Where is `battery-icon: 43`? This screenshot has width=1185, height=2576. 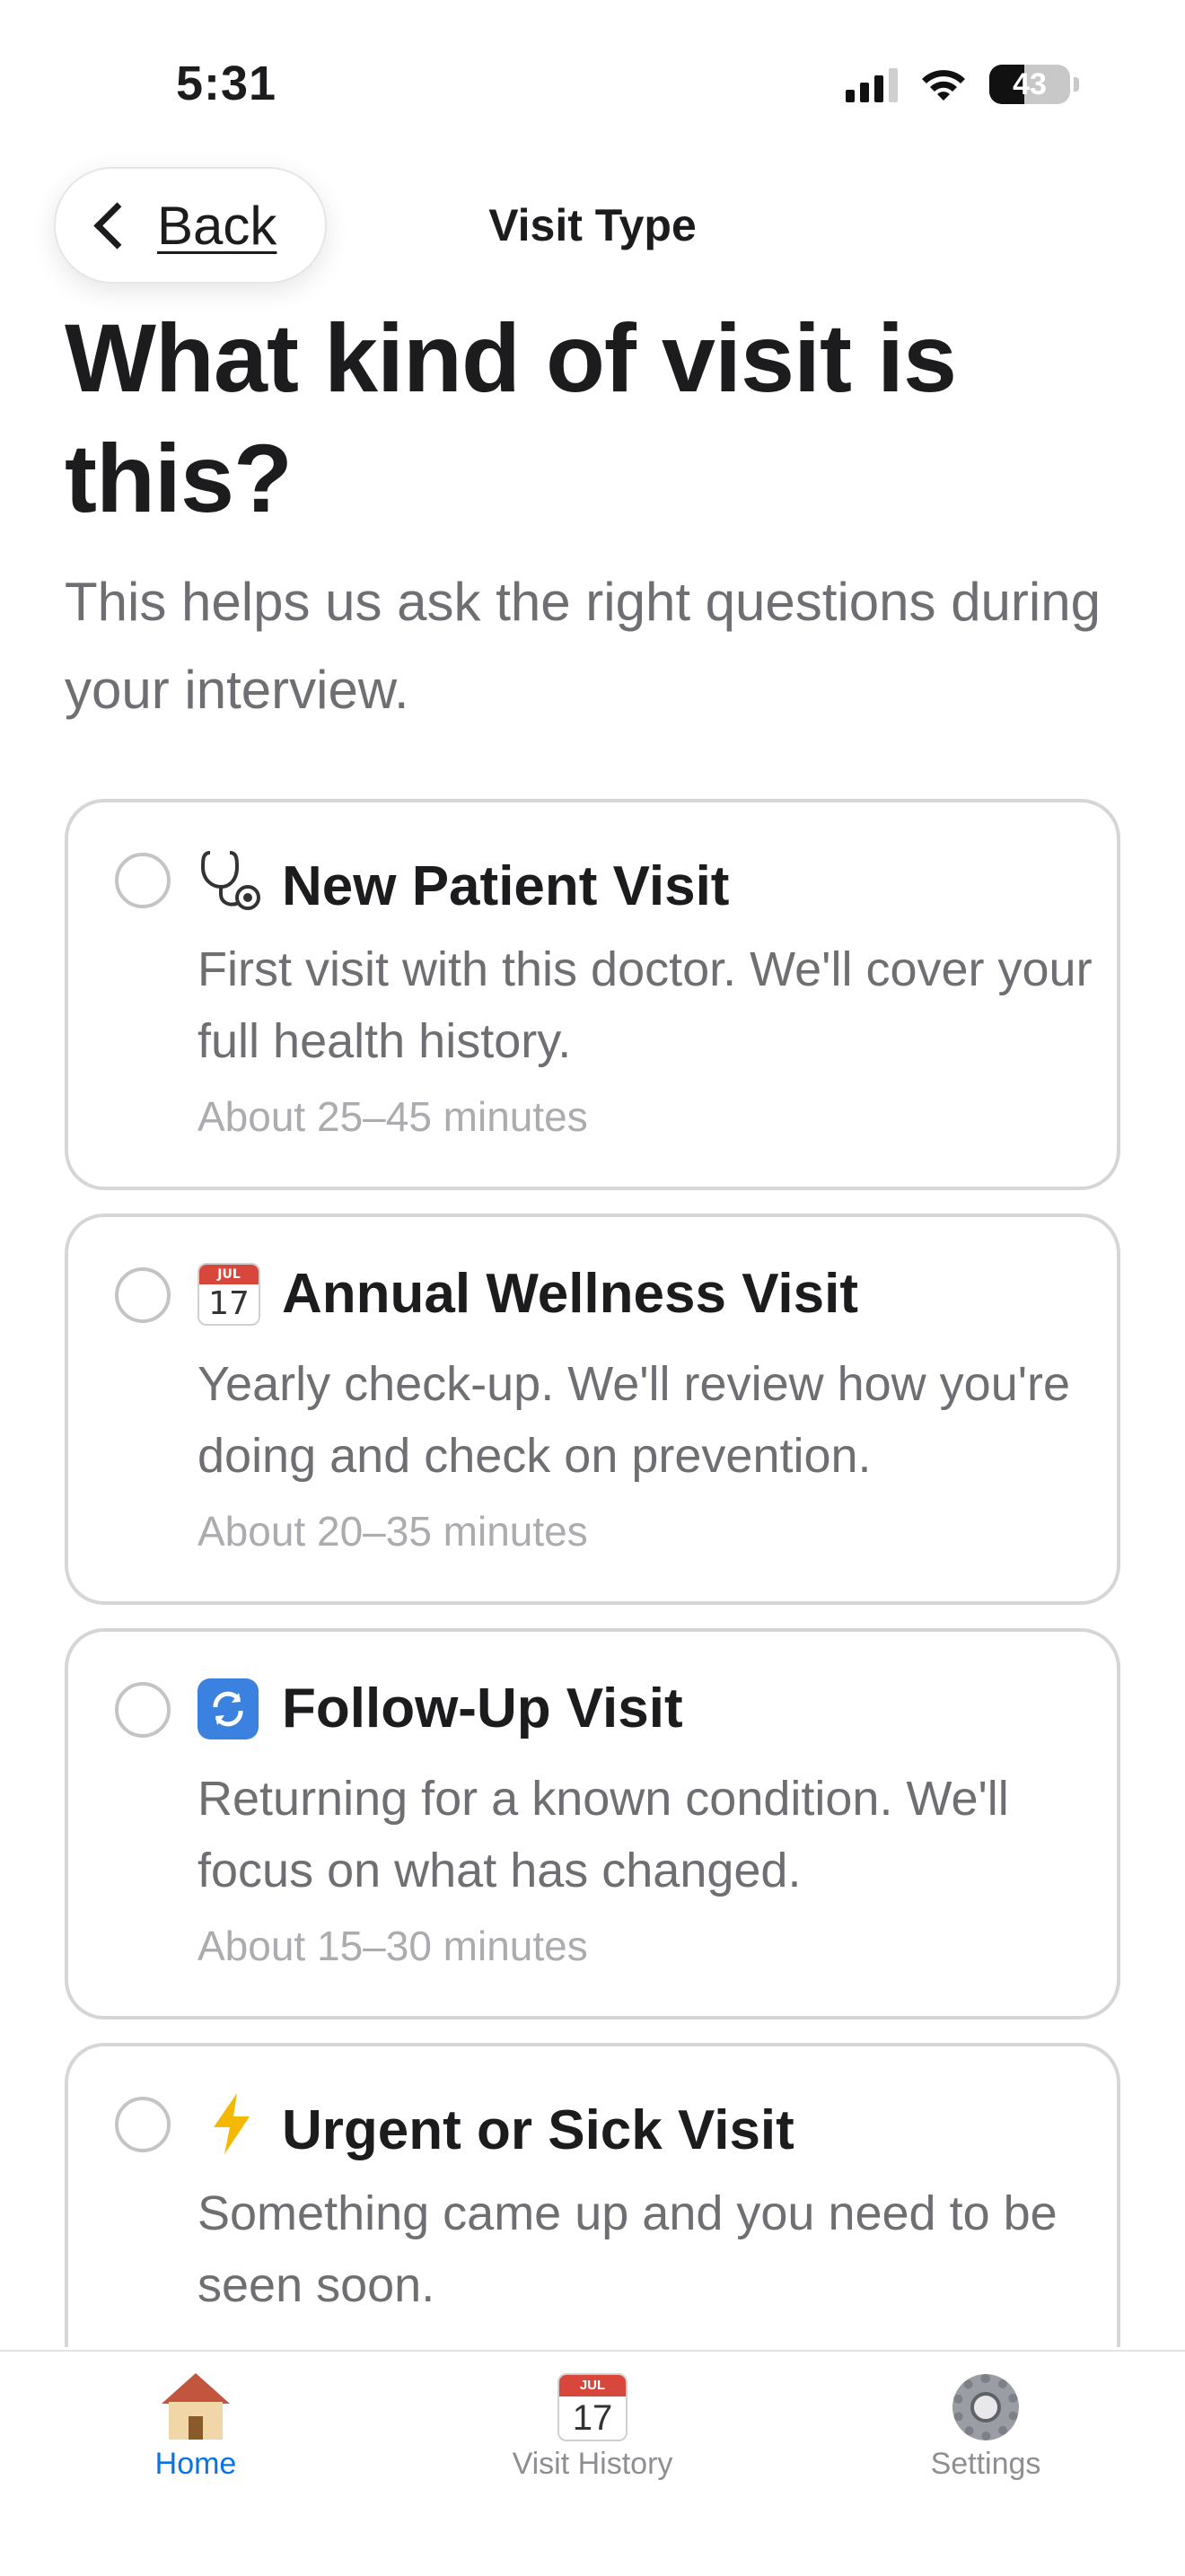
battery-icon: 43 is located at coordinates (1029, 84).